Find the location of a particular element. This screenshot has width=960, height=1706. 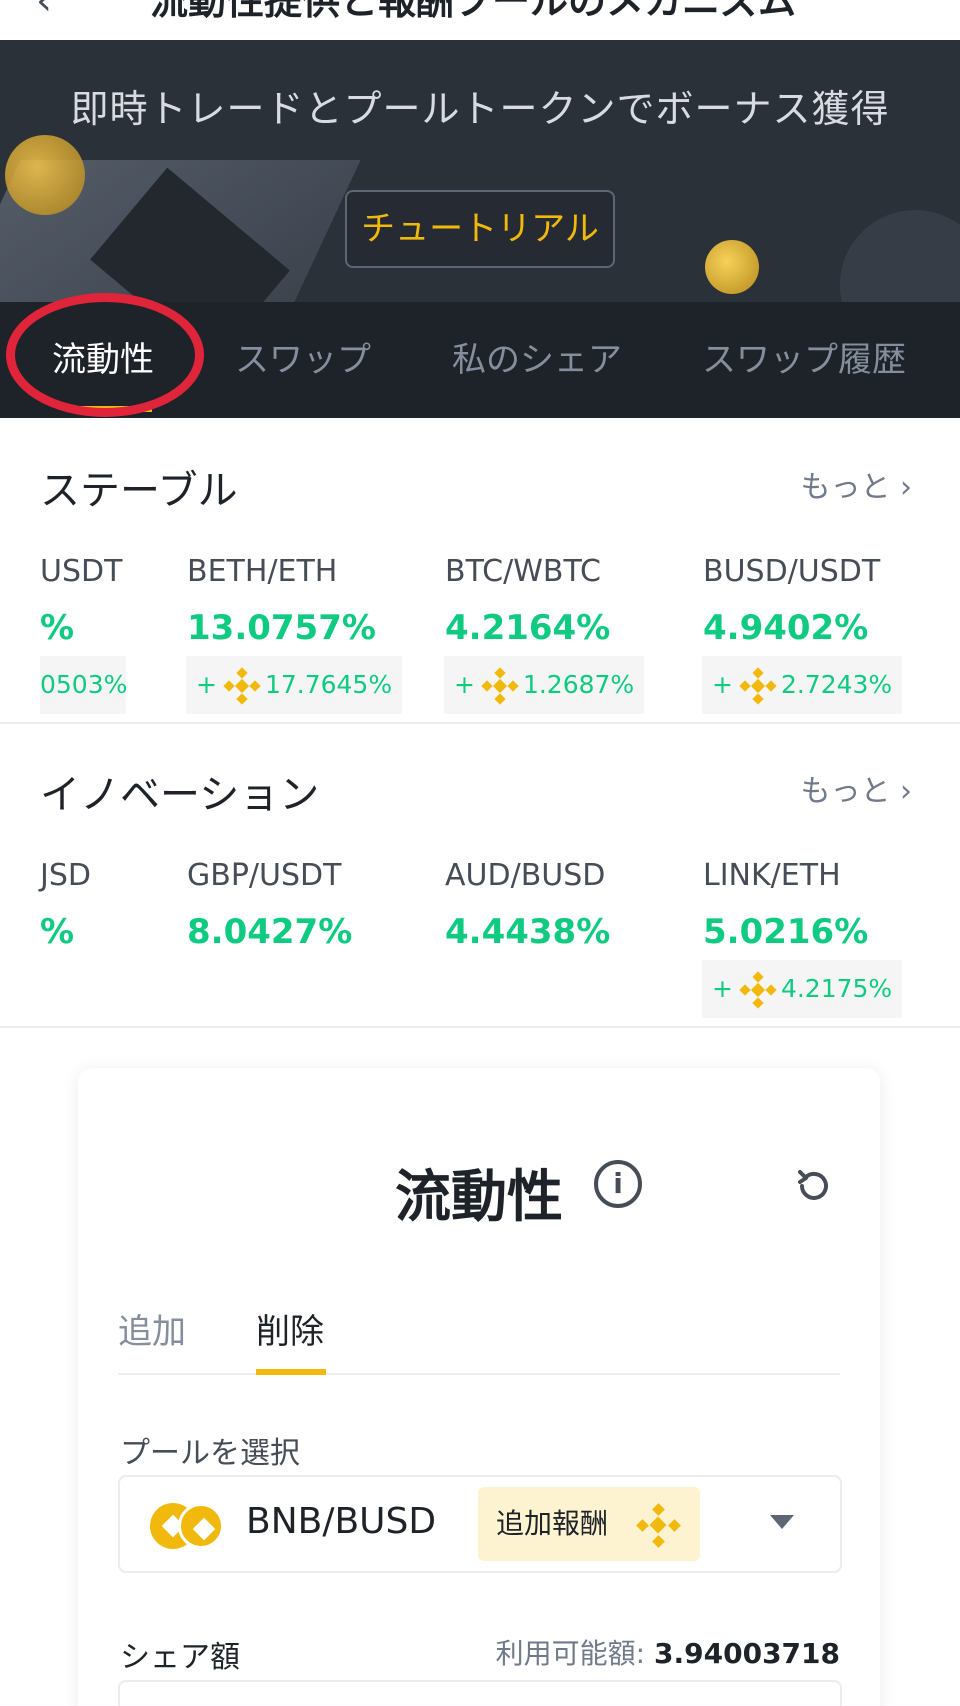

bonus-value: 2.7243% is located at coordinates (836, 684).